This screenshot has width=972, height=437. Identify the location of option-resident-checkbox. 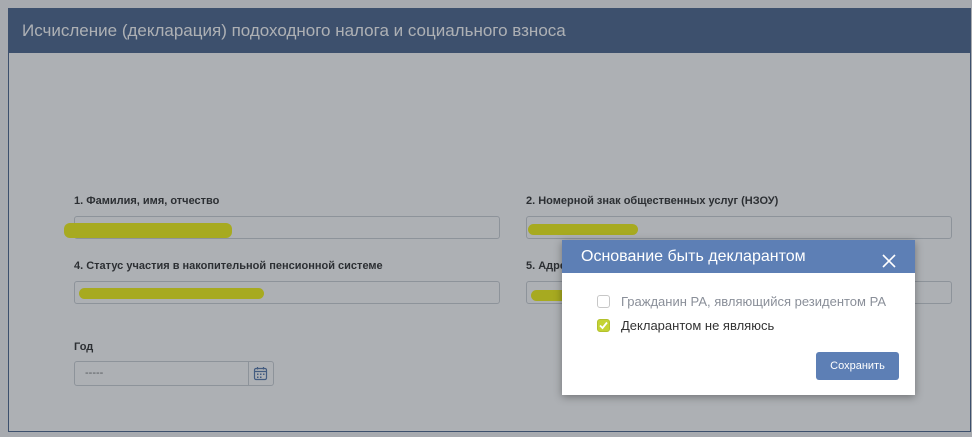
(603, 301).